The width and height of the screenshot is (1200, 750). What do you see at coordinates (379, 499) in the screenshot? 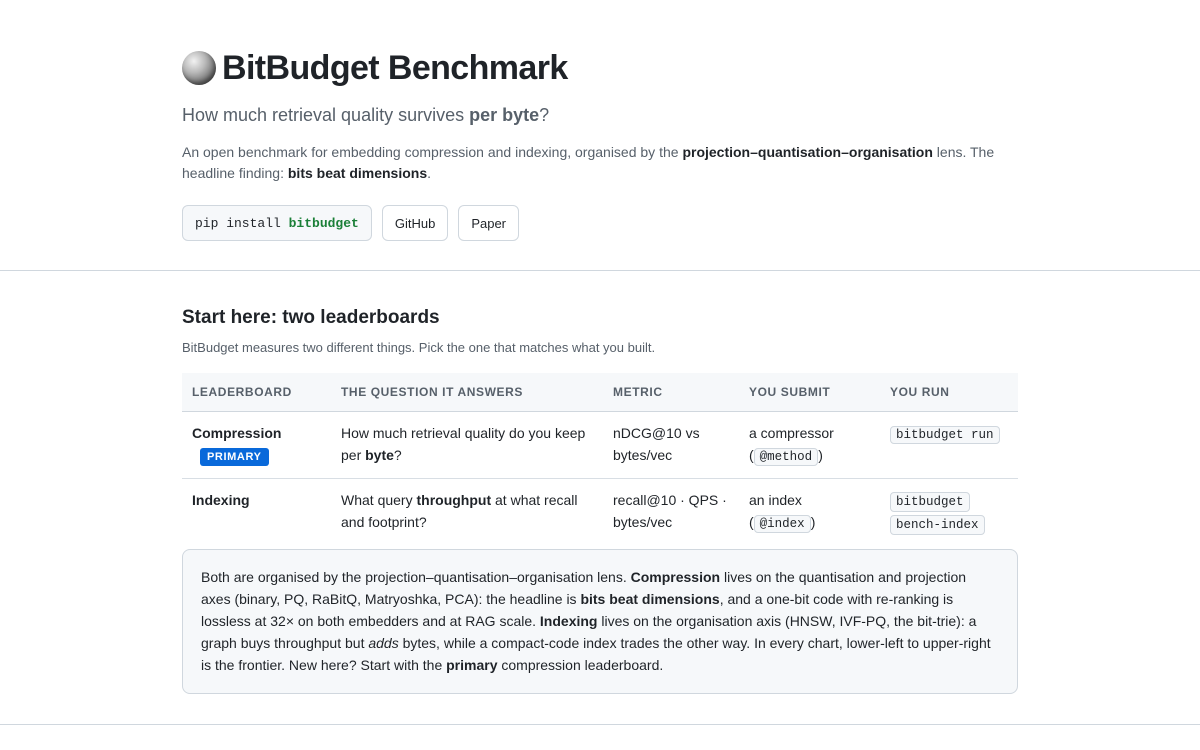
I see `question-text: What query` at bounding box center [379, 499].